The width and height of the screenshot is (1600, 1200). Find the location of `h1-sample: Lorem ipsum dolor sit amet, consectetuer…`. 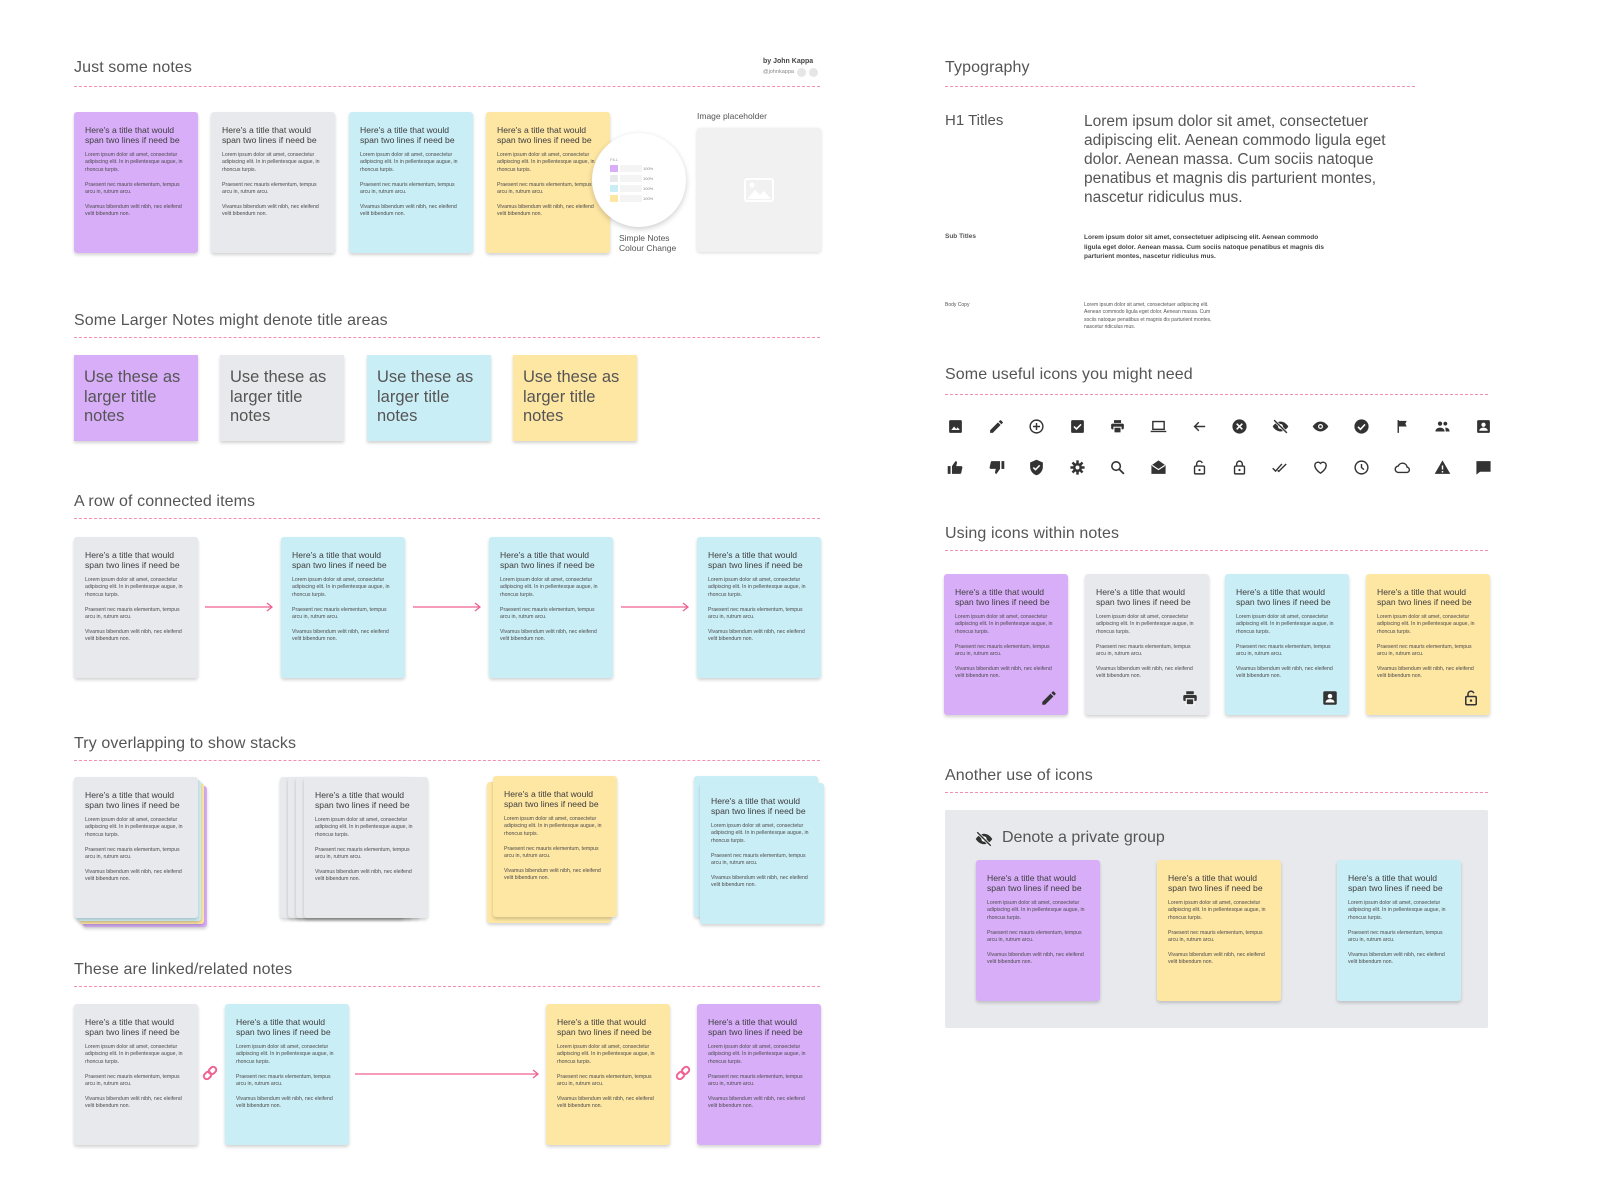

h1-sample: Lorem ipsum dolor sit amet, consectetuer… is located at coordinates (1235, 159).